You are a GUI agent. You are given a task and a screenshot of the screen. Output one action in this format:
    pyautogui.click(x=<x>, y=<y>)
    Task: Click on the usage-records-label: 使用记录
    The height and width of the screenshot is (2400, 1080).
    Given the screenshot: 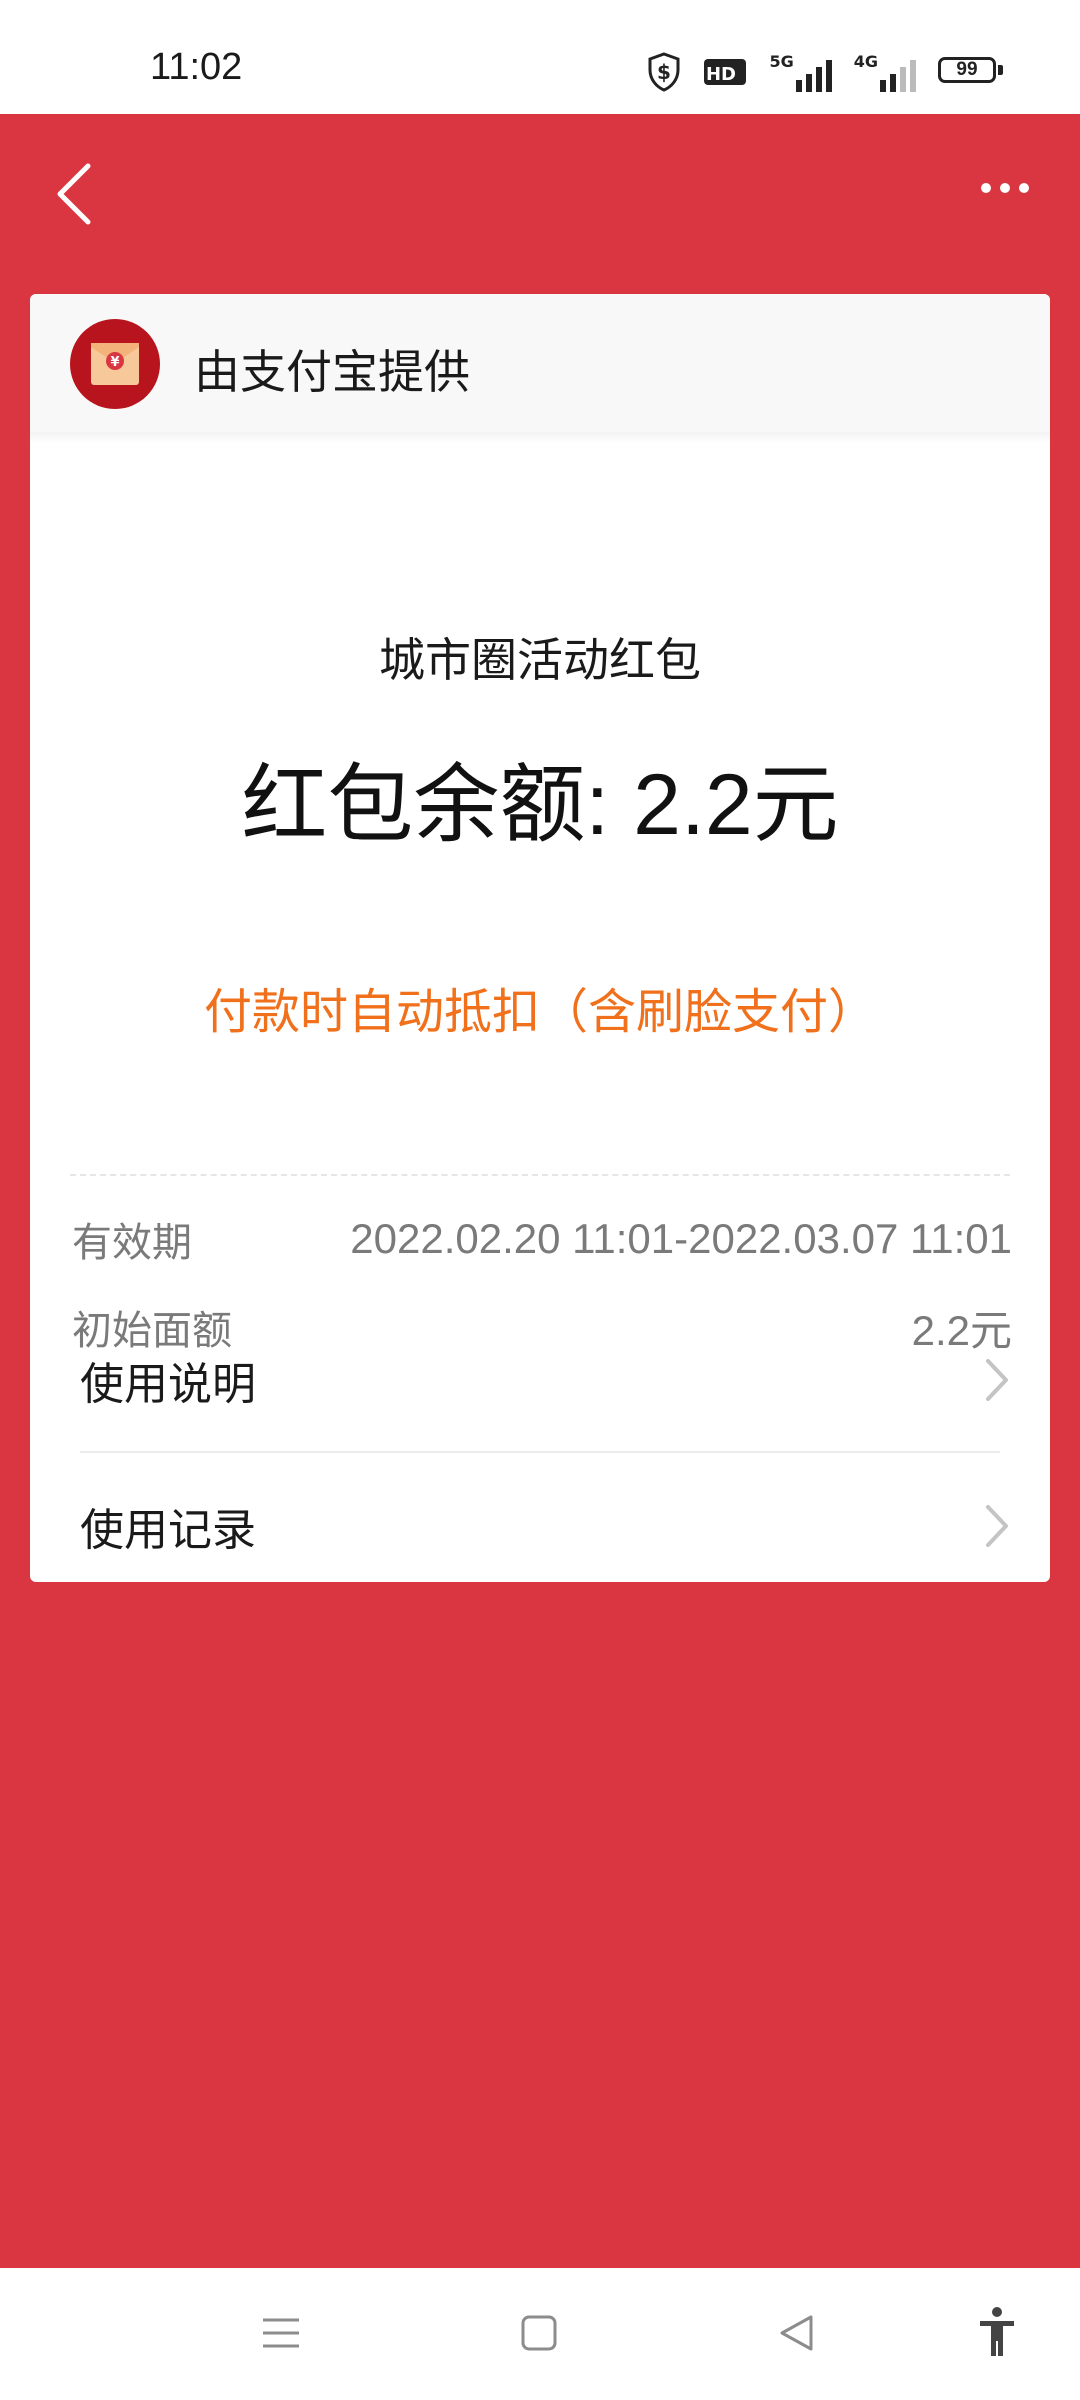 What is the action you would take?
    pyautogui.click(x=168, y=1530)
    